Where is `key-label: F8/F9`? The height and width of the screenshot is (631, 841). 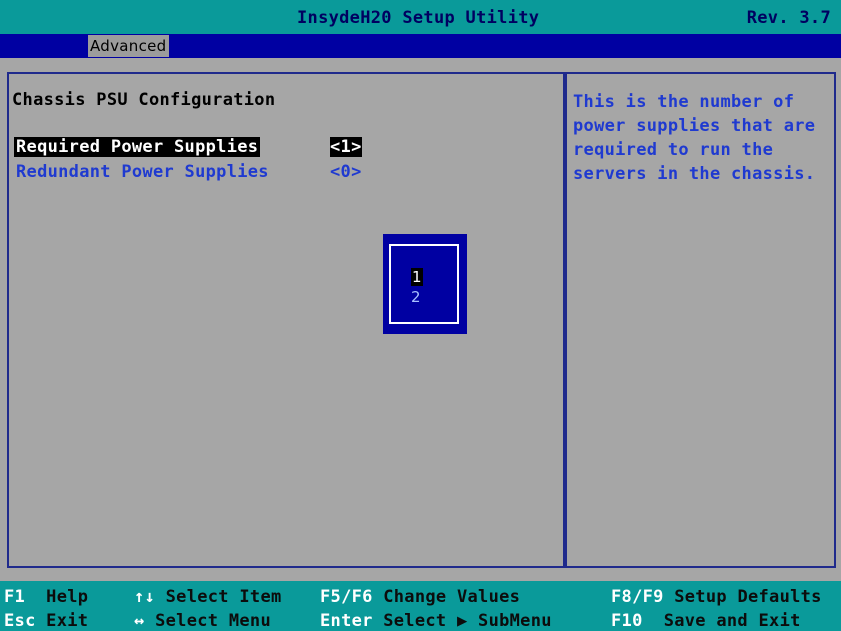
key-label: F8/F9 is located at coordinates (637, 597).